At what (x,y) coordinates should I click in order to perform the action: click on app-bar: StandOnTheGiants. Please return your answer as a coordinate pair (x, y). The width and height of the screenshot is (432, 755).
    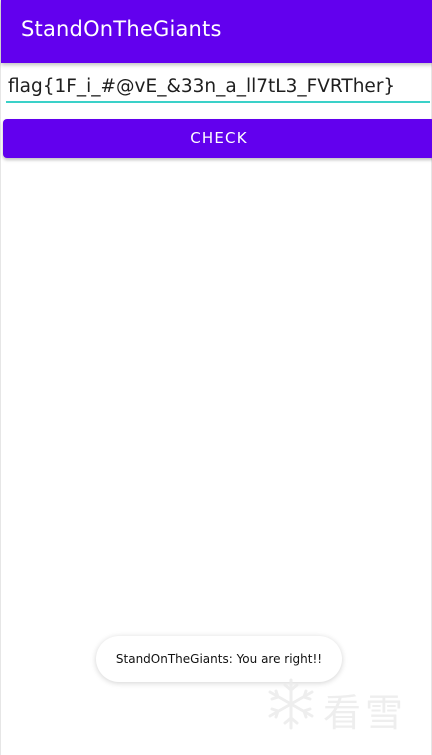
    Looking at the image, I should click on (216, 31).